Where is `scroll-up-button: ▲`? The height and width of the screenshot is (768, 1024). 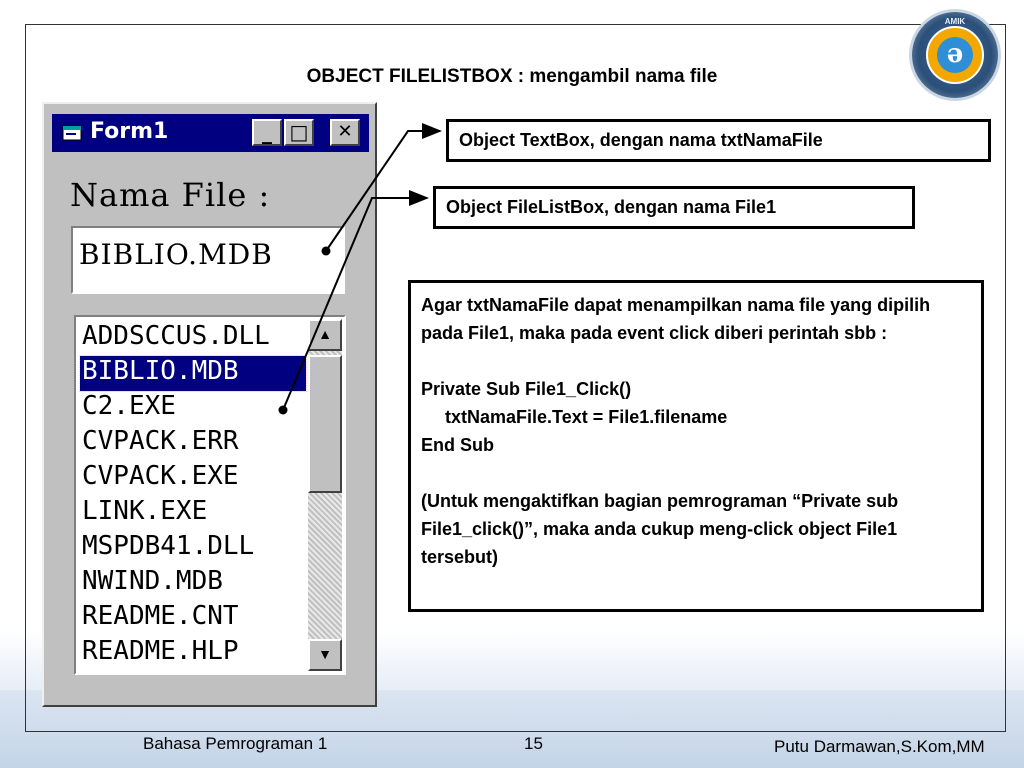
scroll-up-button: ▲ is located at coordinates (325, 335).